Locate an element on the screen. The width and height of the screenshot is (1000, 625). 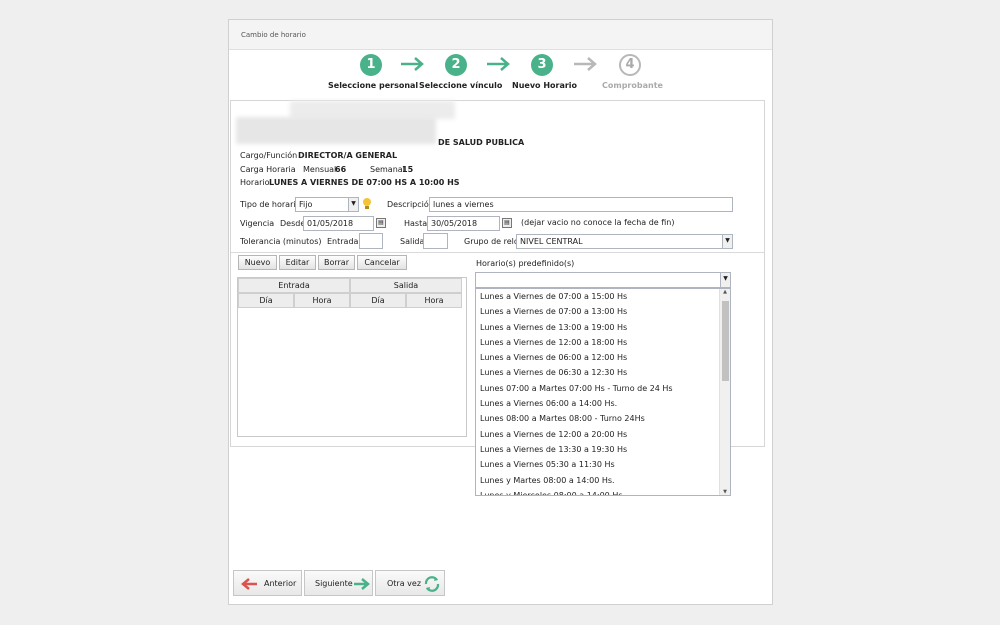
grupo-reloj-label: Grupo de reloj is located at coordinates (492, 241).